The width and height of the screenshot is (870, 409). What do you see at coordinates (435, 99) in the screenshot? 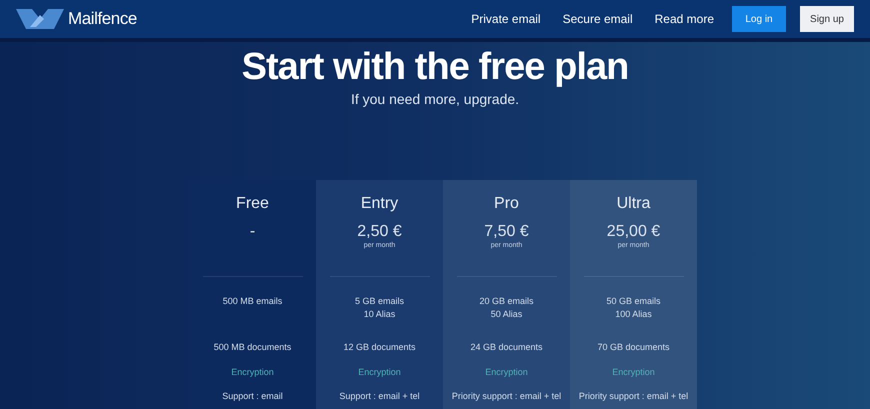
I see `hero-subtitle: If you need more, upgrade.` at bounding box center [435, 99].